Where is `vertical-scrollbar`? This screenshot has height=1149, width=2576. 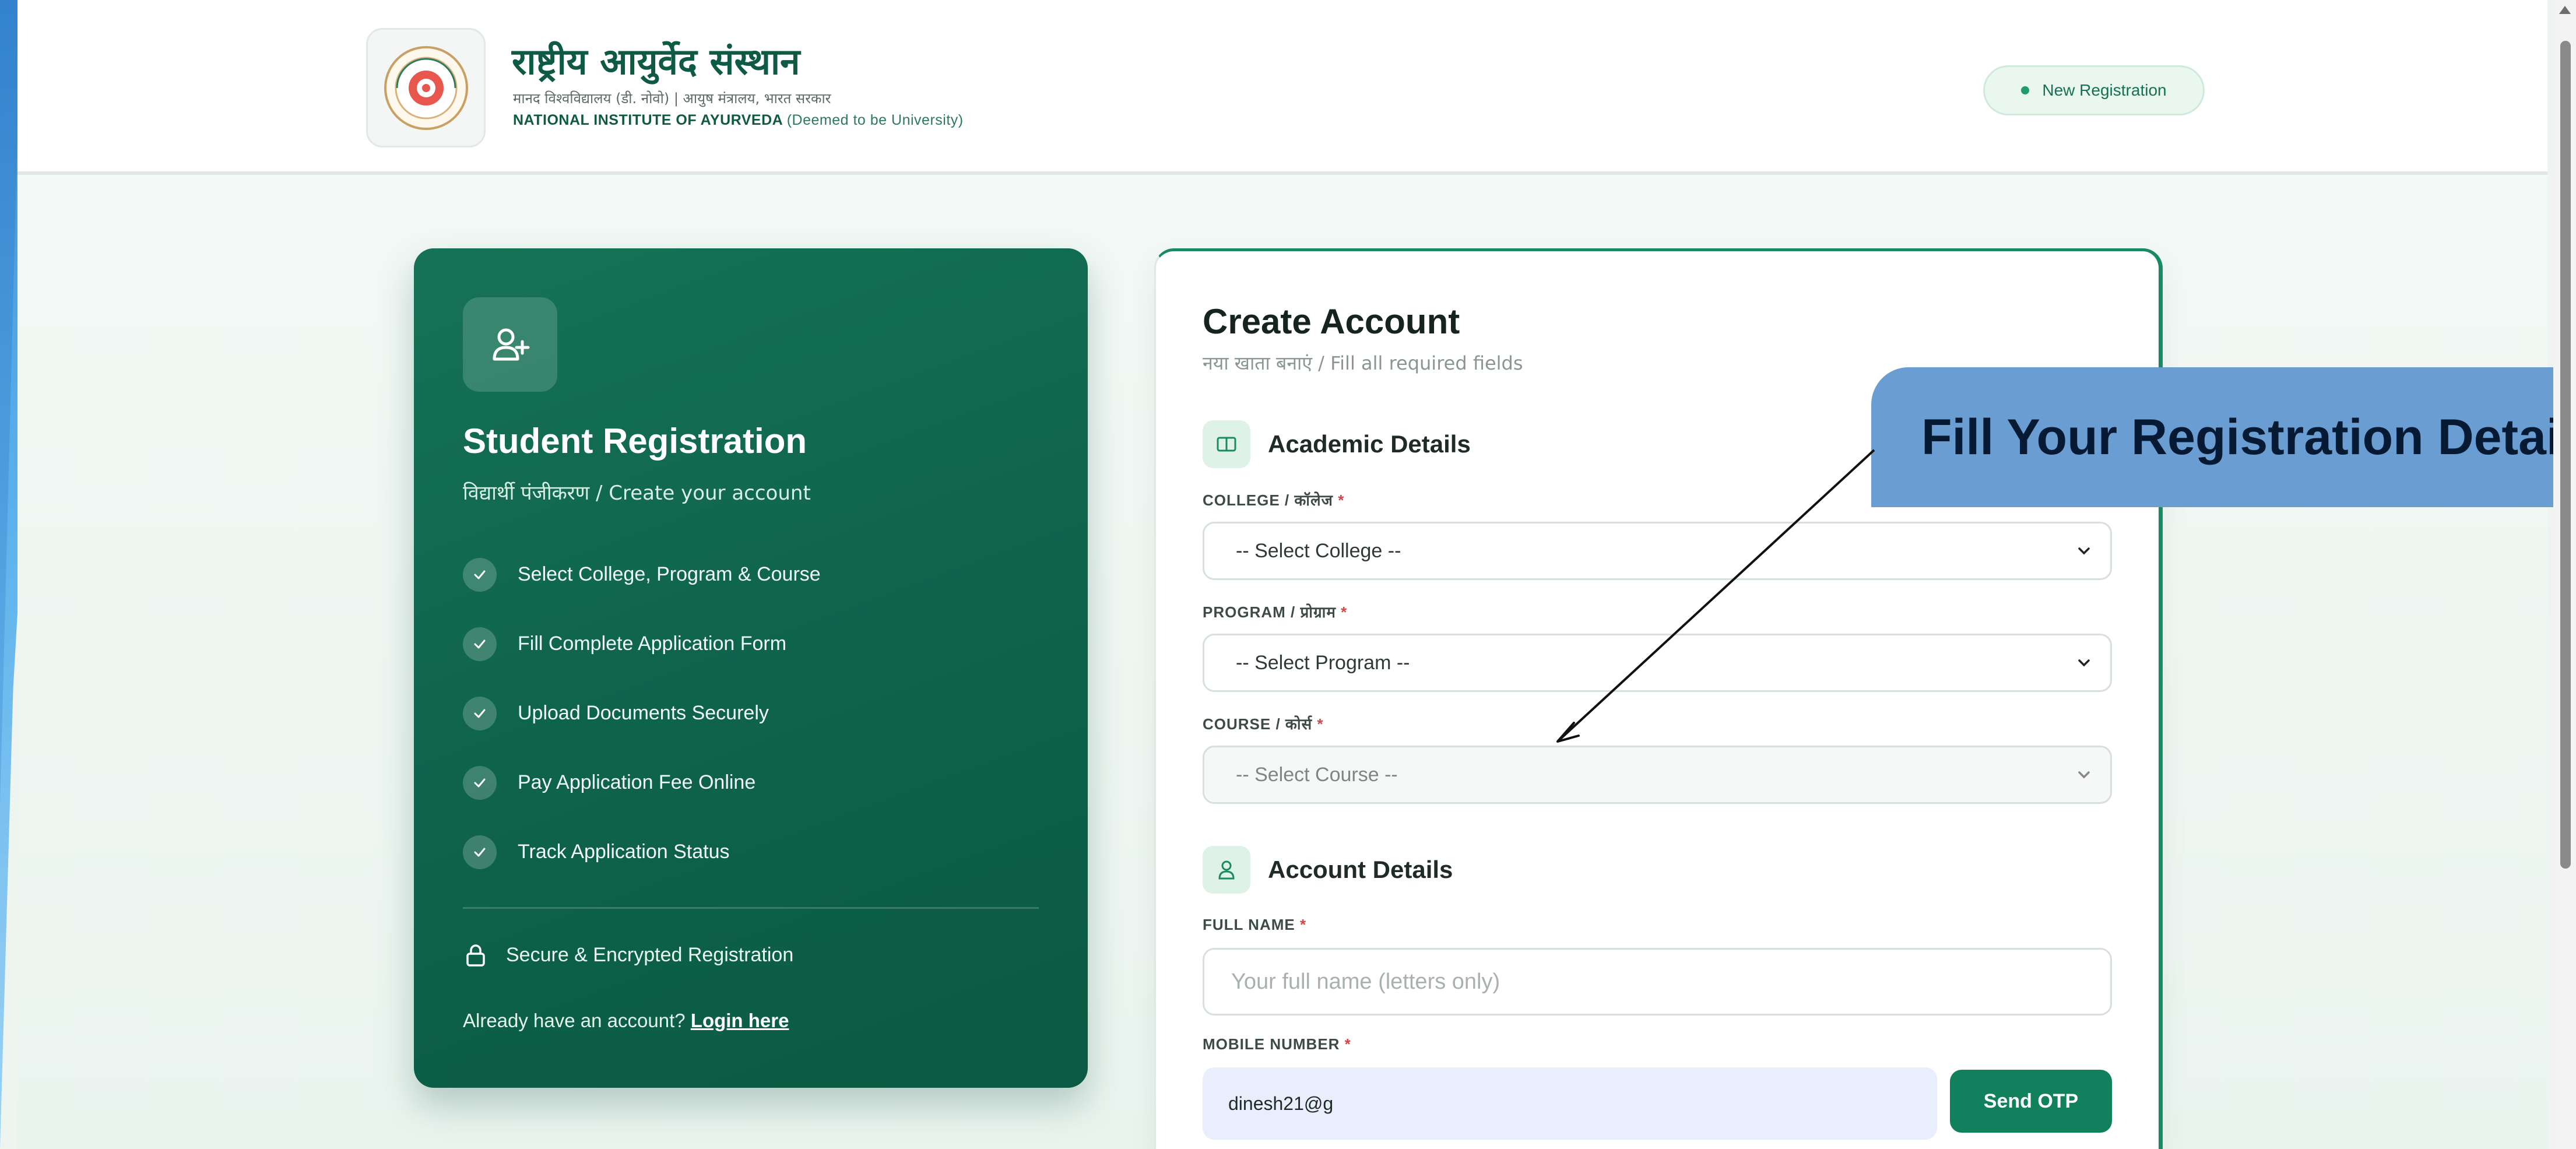 vertical-scrollbar is located at coordinates (2564, 574).